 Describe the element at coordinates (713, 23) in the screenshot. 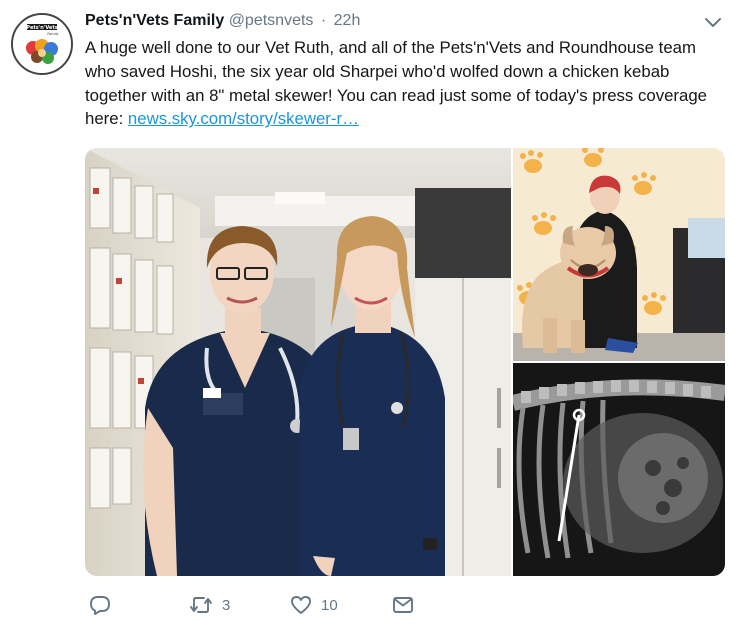

I see `chevron-down-icon` at that location.